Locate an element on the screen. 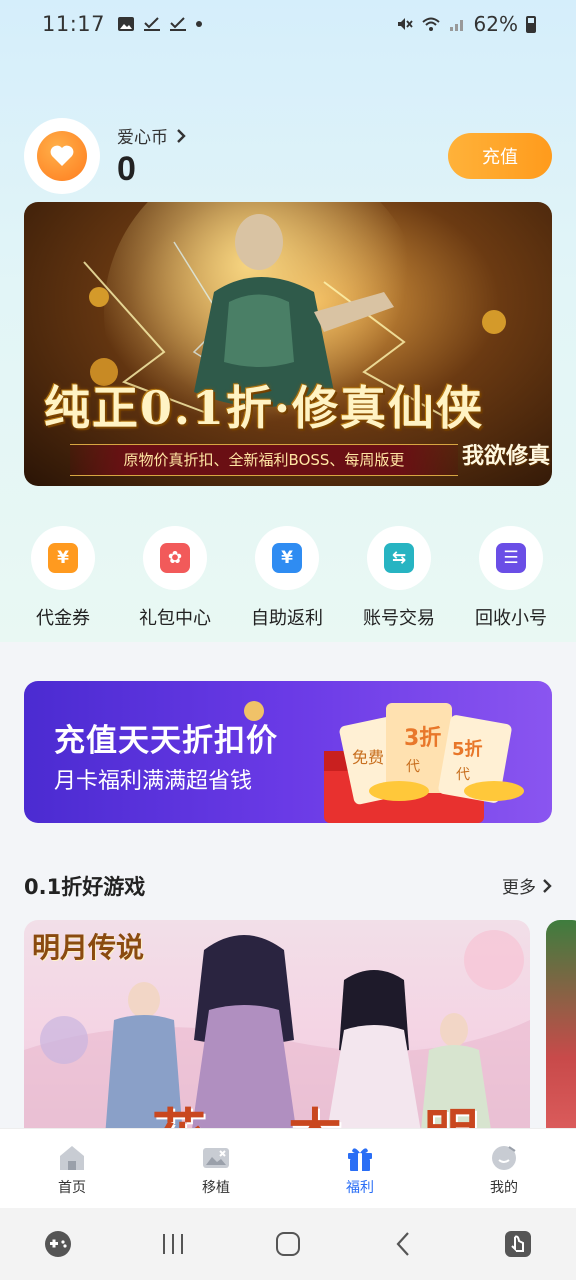  check-notification-icon is located at coordinates (152, 24).